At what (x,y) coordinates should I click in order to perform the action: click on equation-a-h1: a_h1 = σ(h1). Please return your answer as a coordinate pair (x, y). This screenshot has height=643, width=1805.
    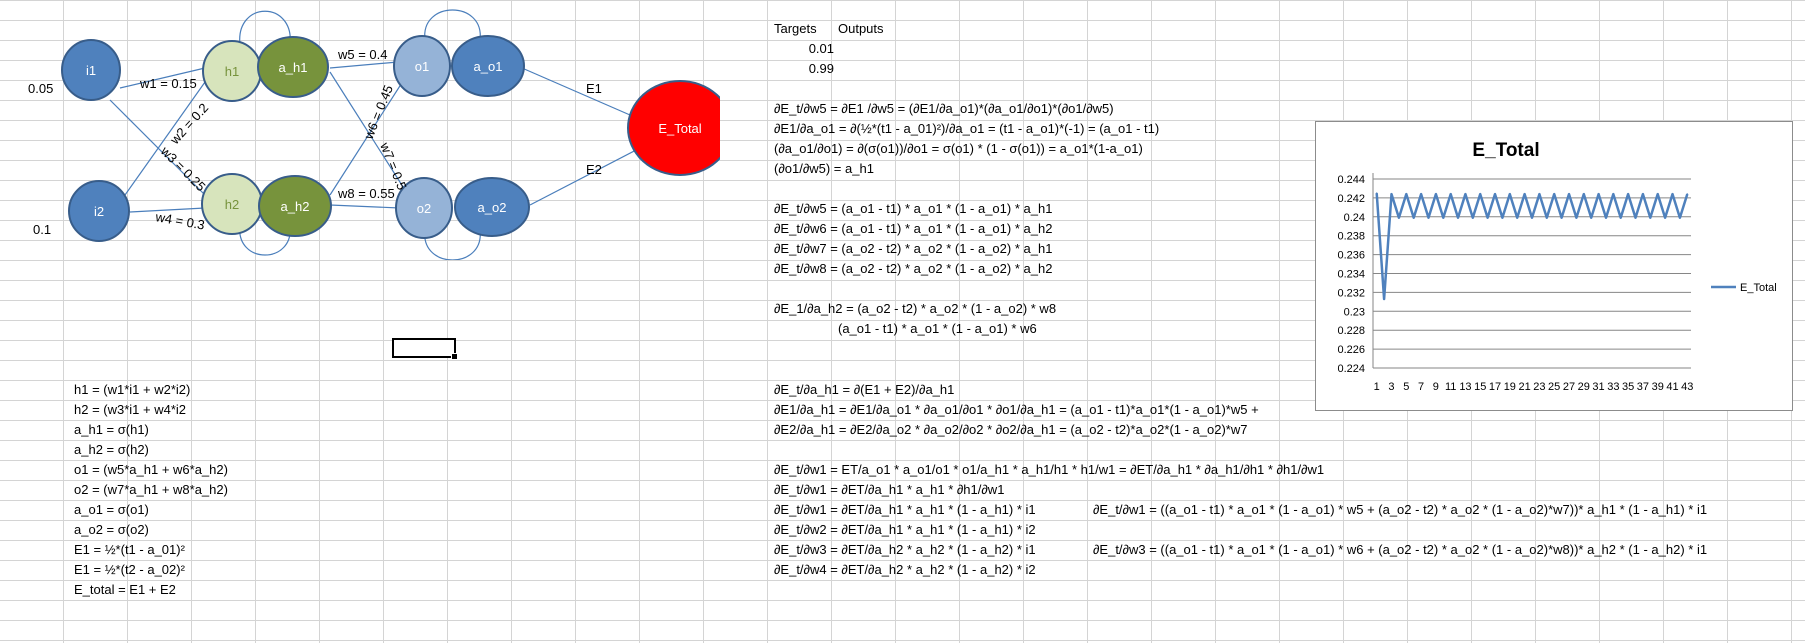
    Looking at the image, I should click on (111, 430).